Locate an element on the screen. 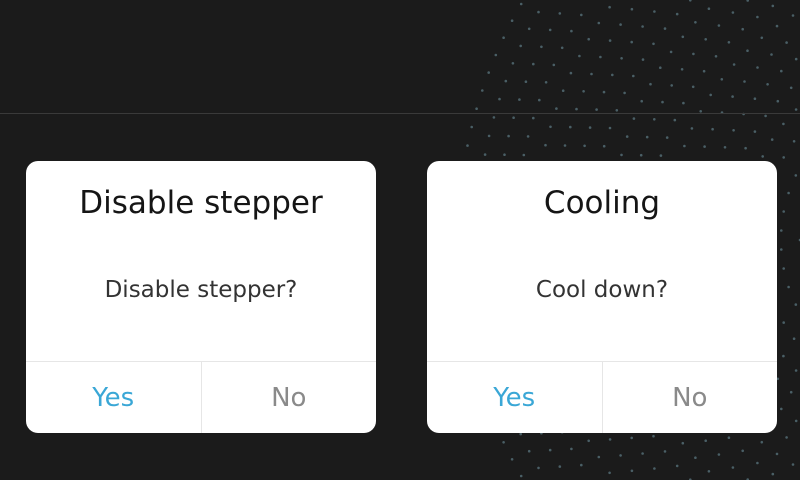  header-divider is located at coordinates (400, 113).